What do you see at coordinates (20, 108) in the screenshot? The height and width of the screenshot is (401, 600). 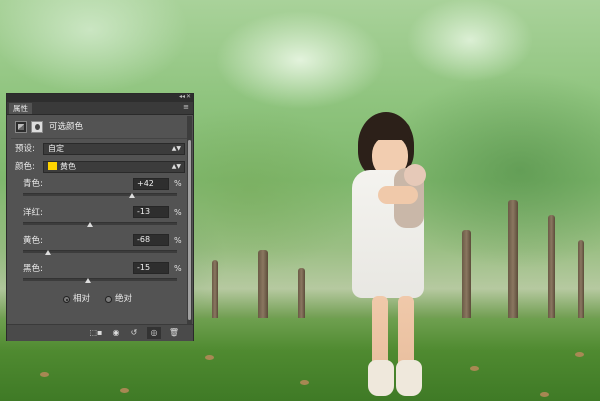 I see `tab-properties: 属性` at bounding box center [20, 108].